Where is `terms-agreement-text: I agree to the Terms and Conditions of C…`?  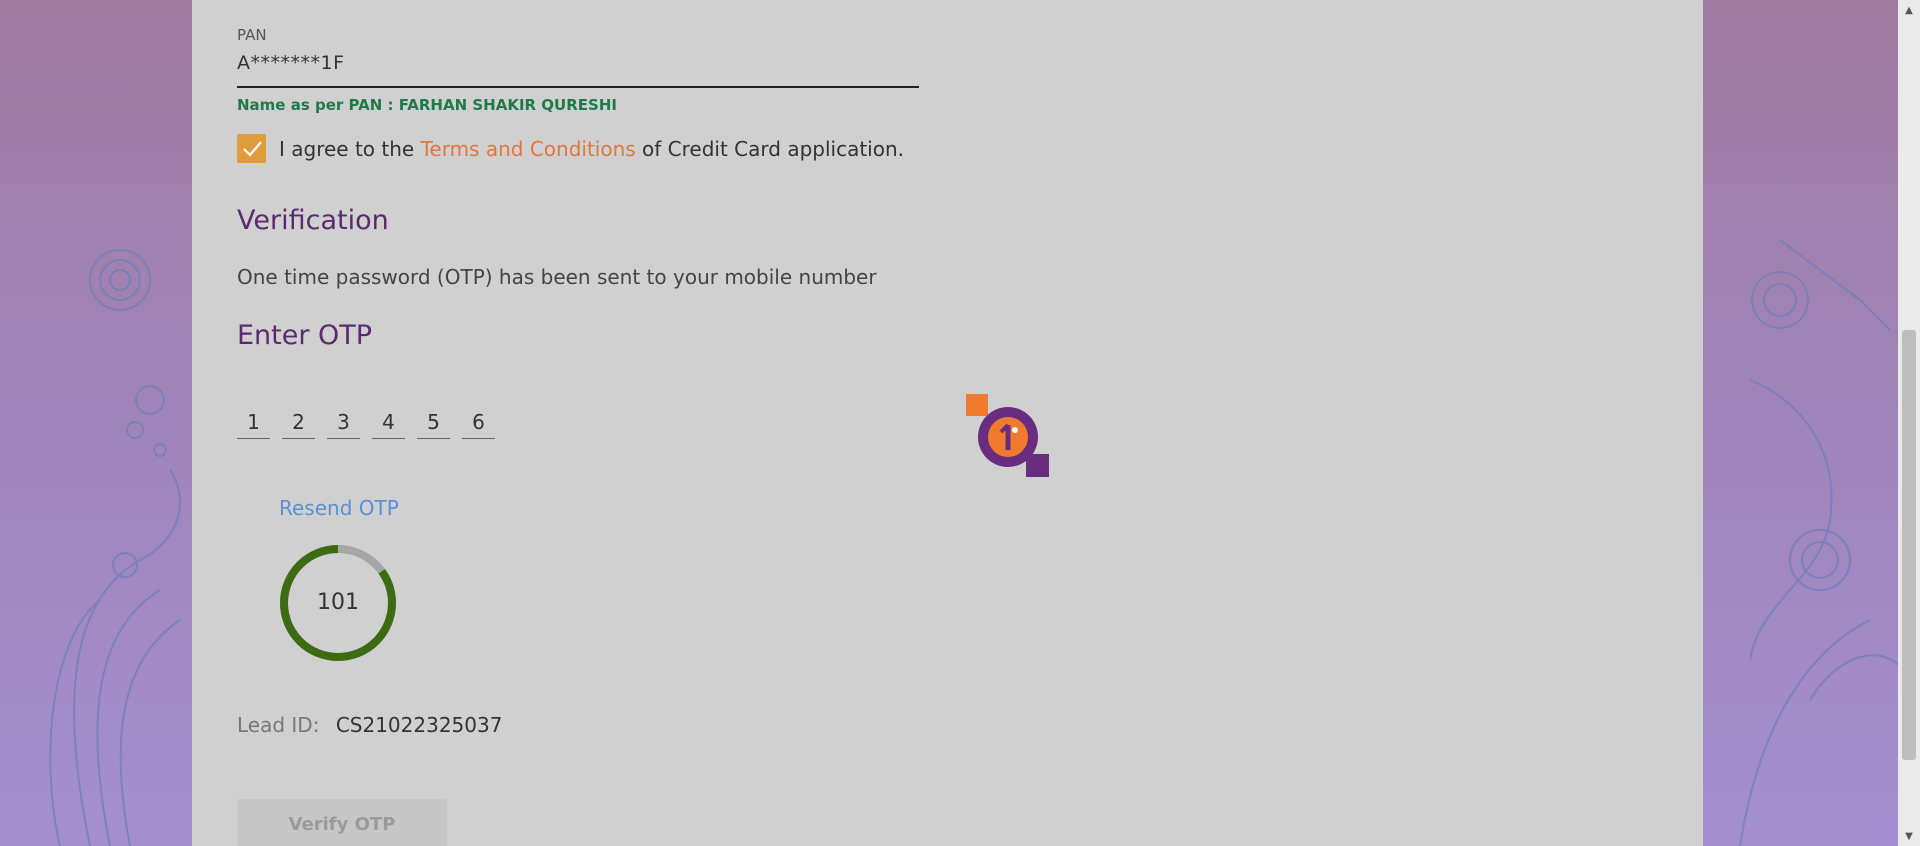 terms-agreement-text: I agree to the Terms and Conditions of C… is located at coordinates (591, 149).